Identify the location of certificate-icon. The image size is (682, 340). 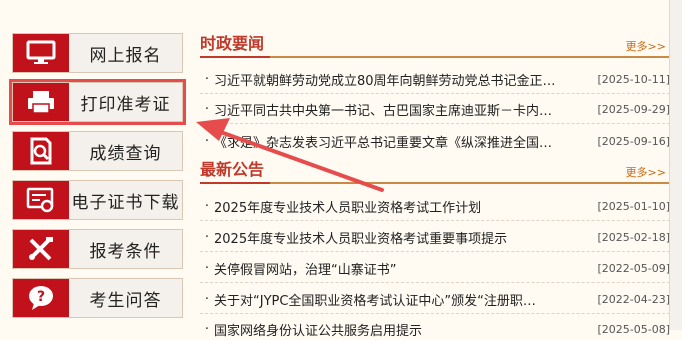
(41, 200).